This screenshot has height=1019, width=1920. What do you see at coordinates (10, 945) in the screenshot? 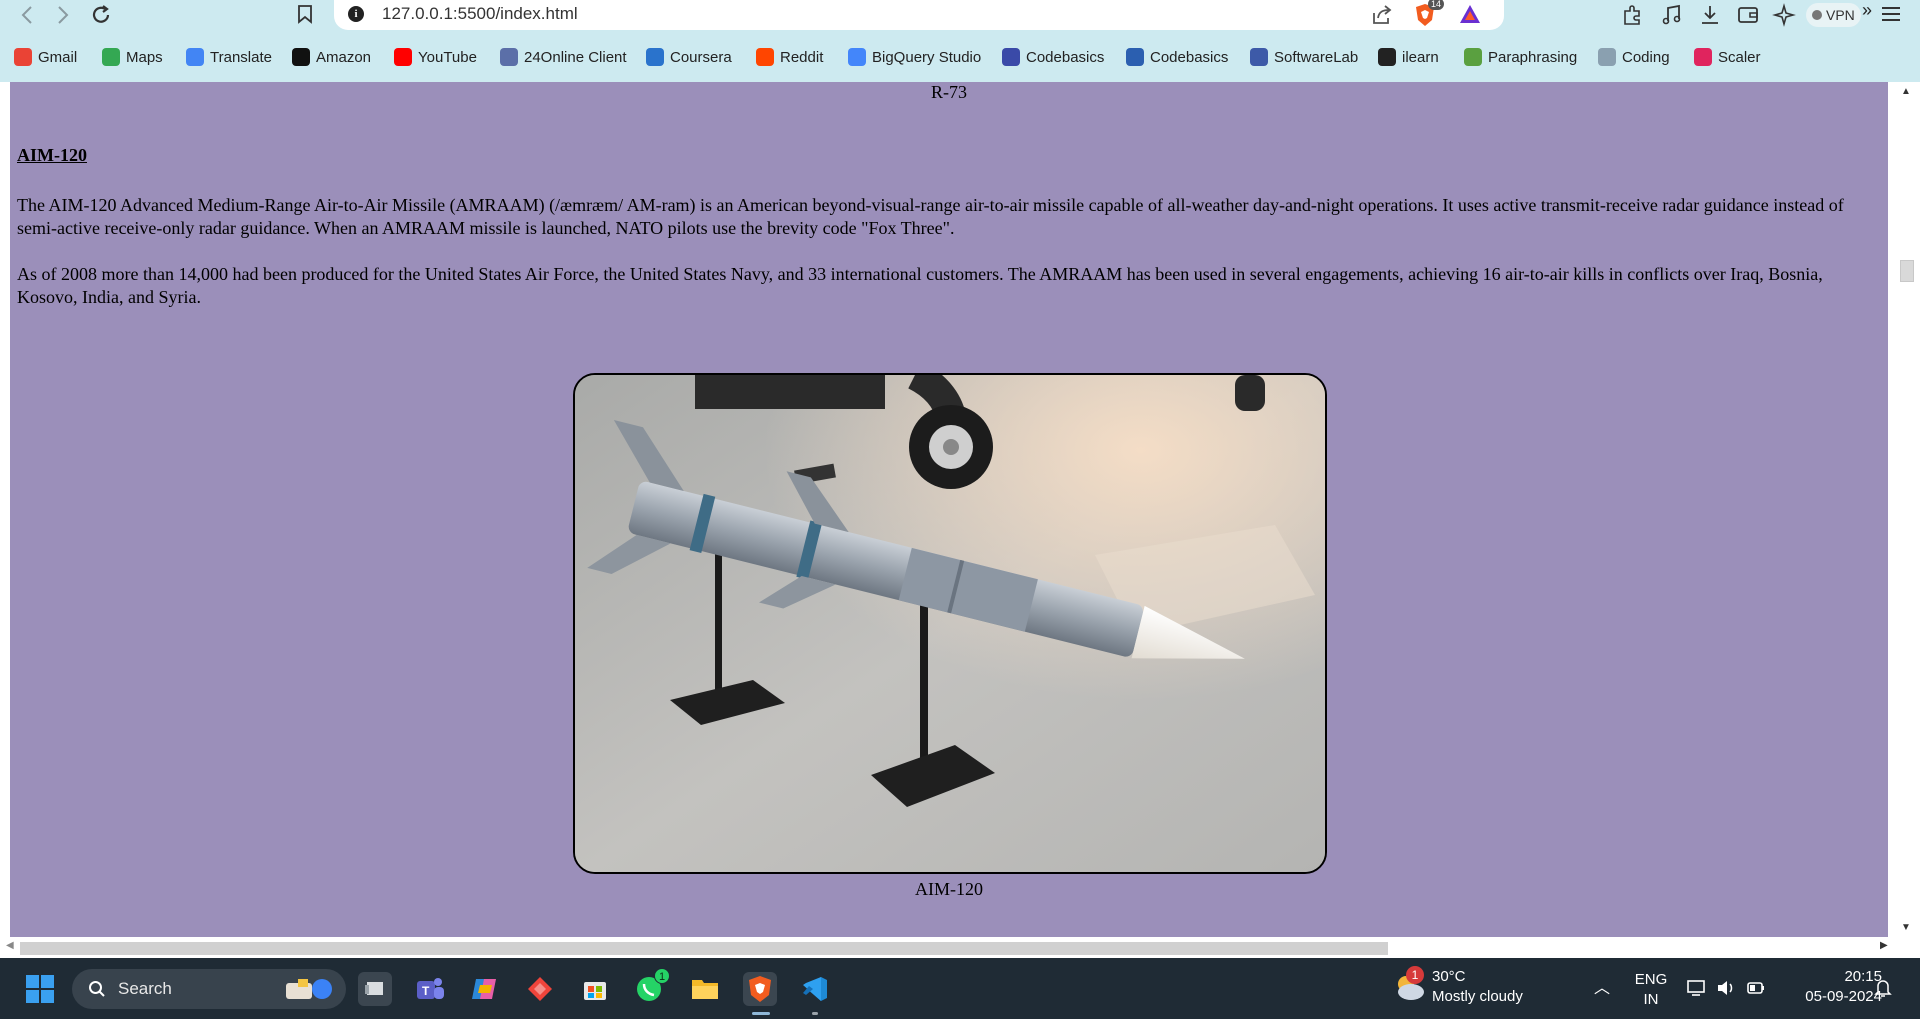
I see `scroll-left-icon: ◀` at bounding box center [10, 945].